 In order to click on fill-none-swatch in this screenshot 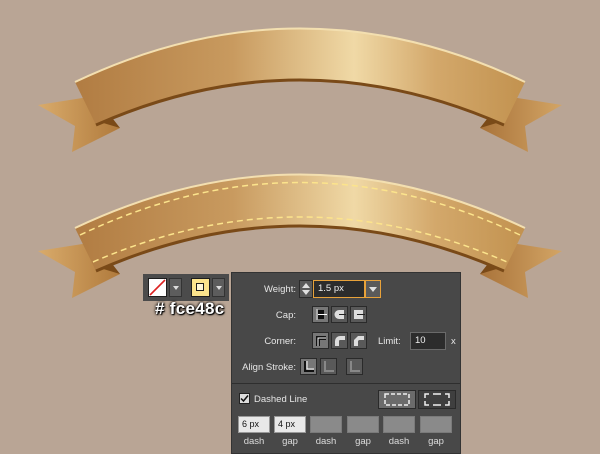, I will do `click(157, 287)`.